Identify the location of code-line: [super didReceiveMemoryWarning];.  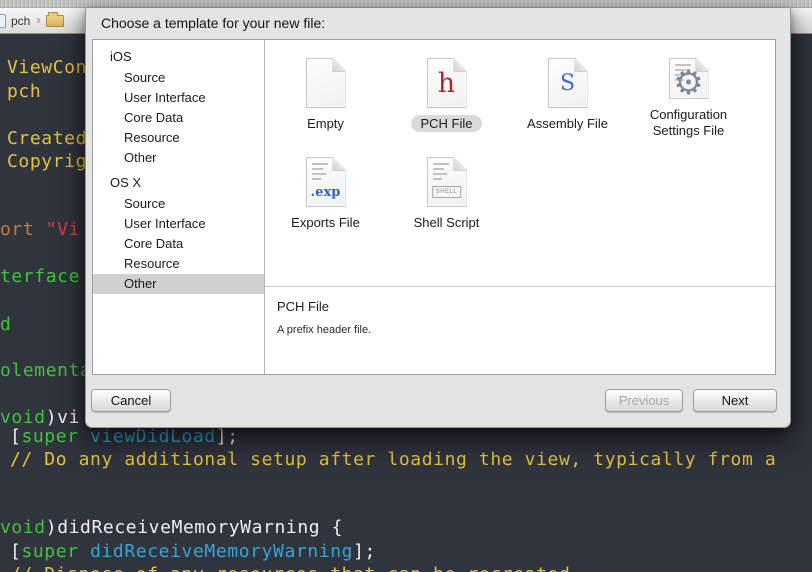
(193, 551).